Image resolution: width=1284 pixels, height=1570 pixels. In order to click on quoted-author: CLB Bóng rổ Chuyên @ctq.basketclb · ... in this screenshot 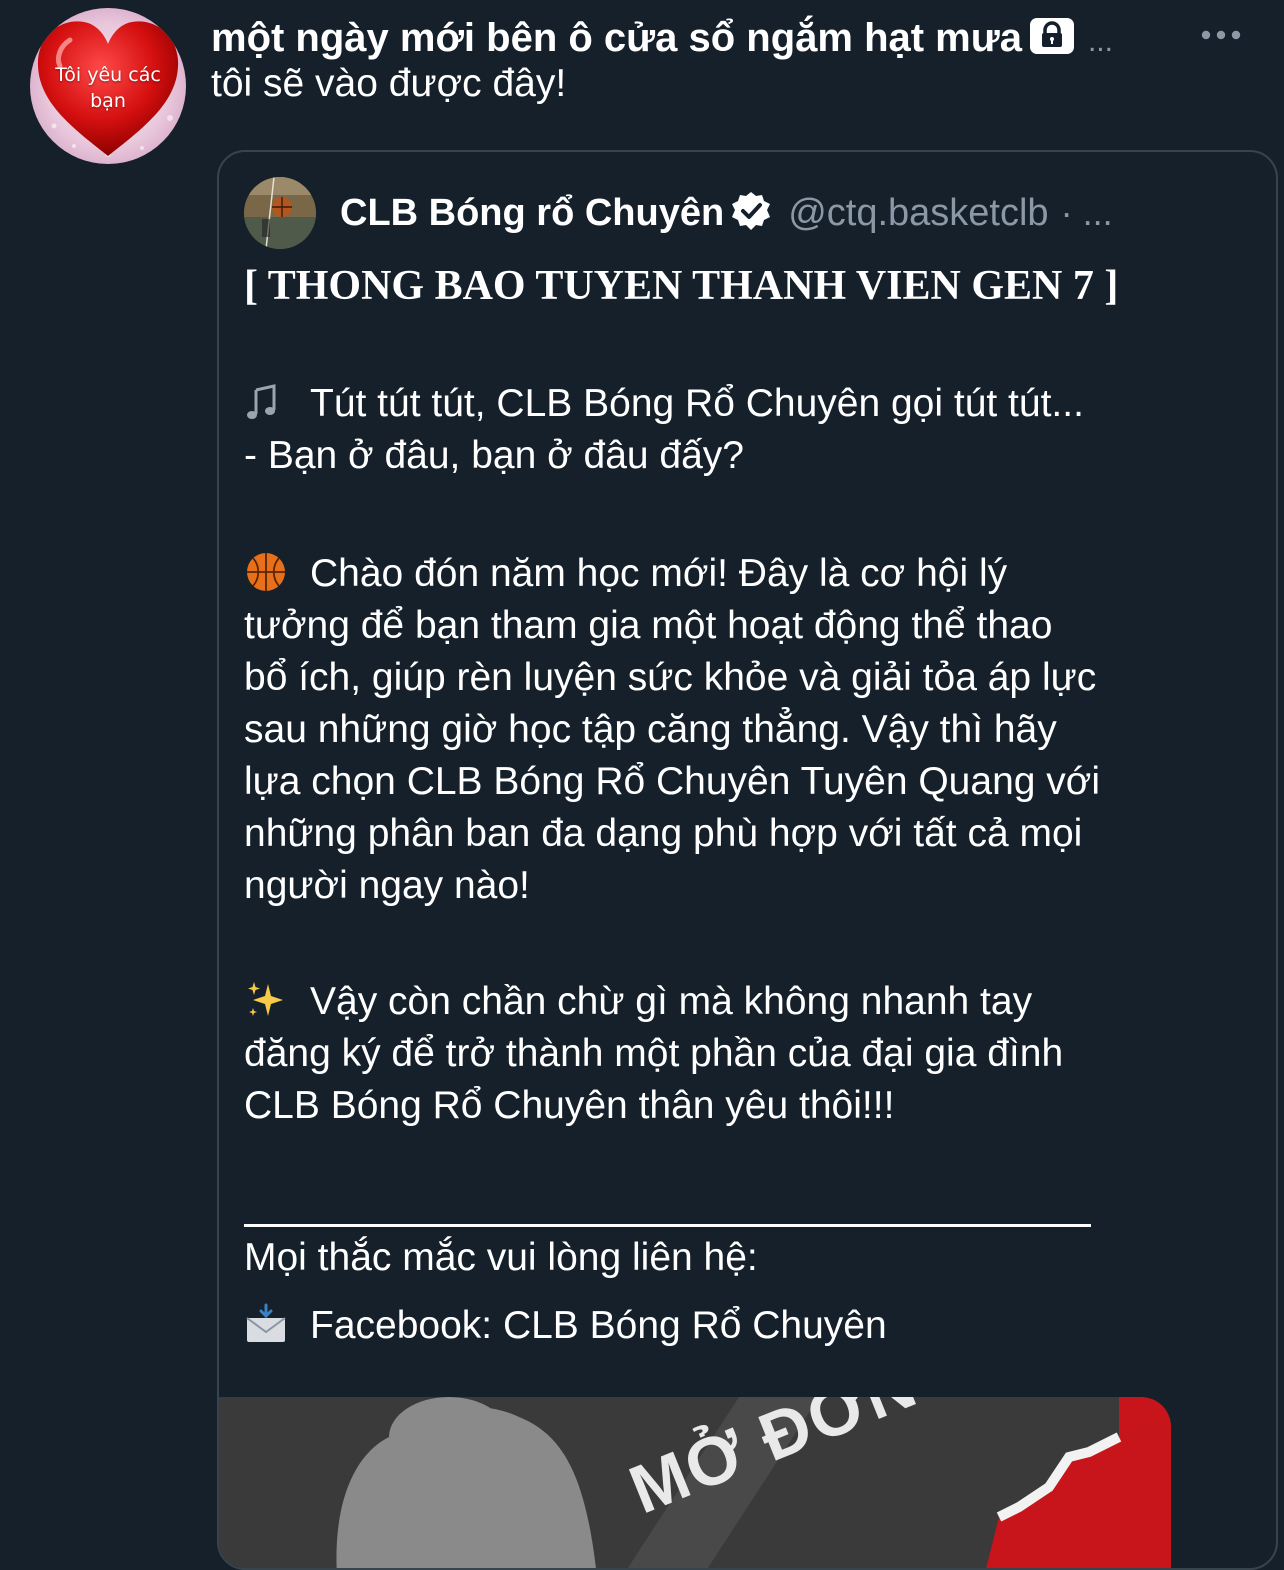, I will do `click(678, 213)`.